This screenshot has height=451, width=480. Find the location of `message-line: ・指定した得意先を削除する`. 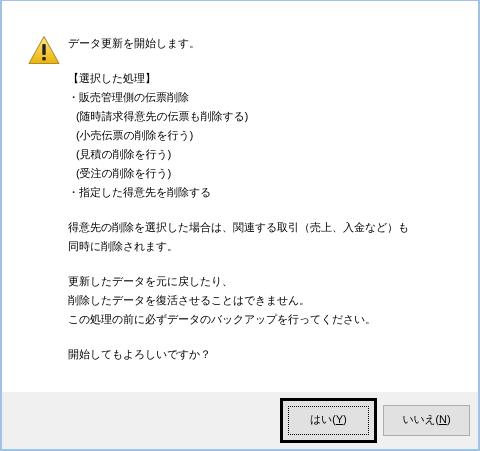

message-line: ・指定した得意先を削除する is located at coordinates (139, 193).